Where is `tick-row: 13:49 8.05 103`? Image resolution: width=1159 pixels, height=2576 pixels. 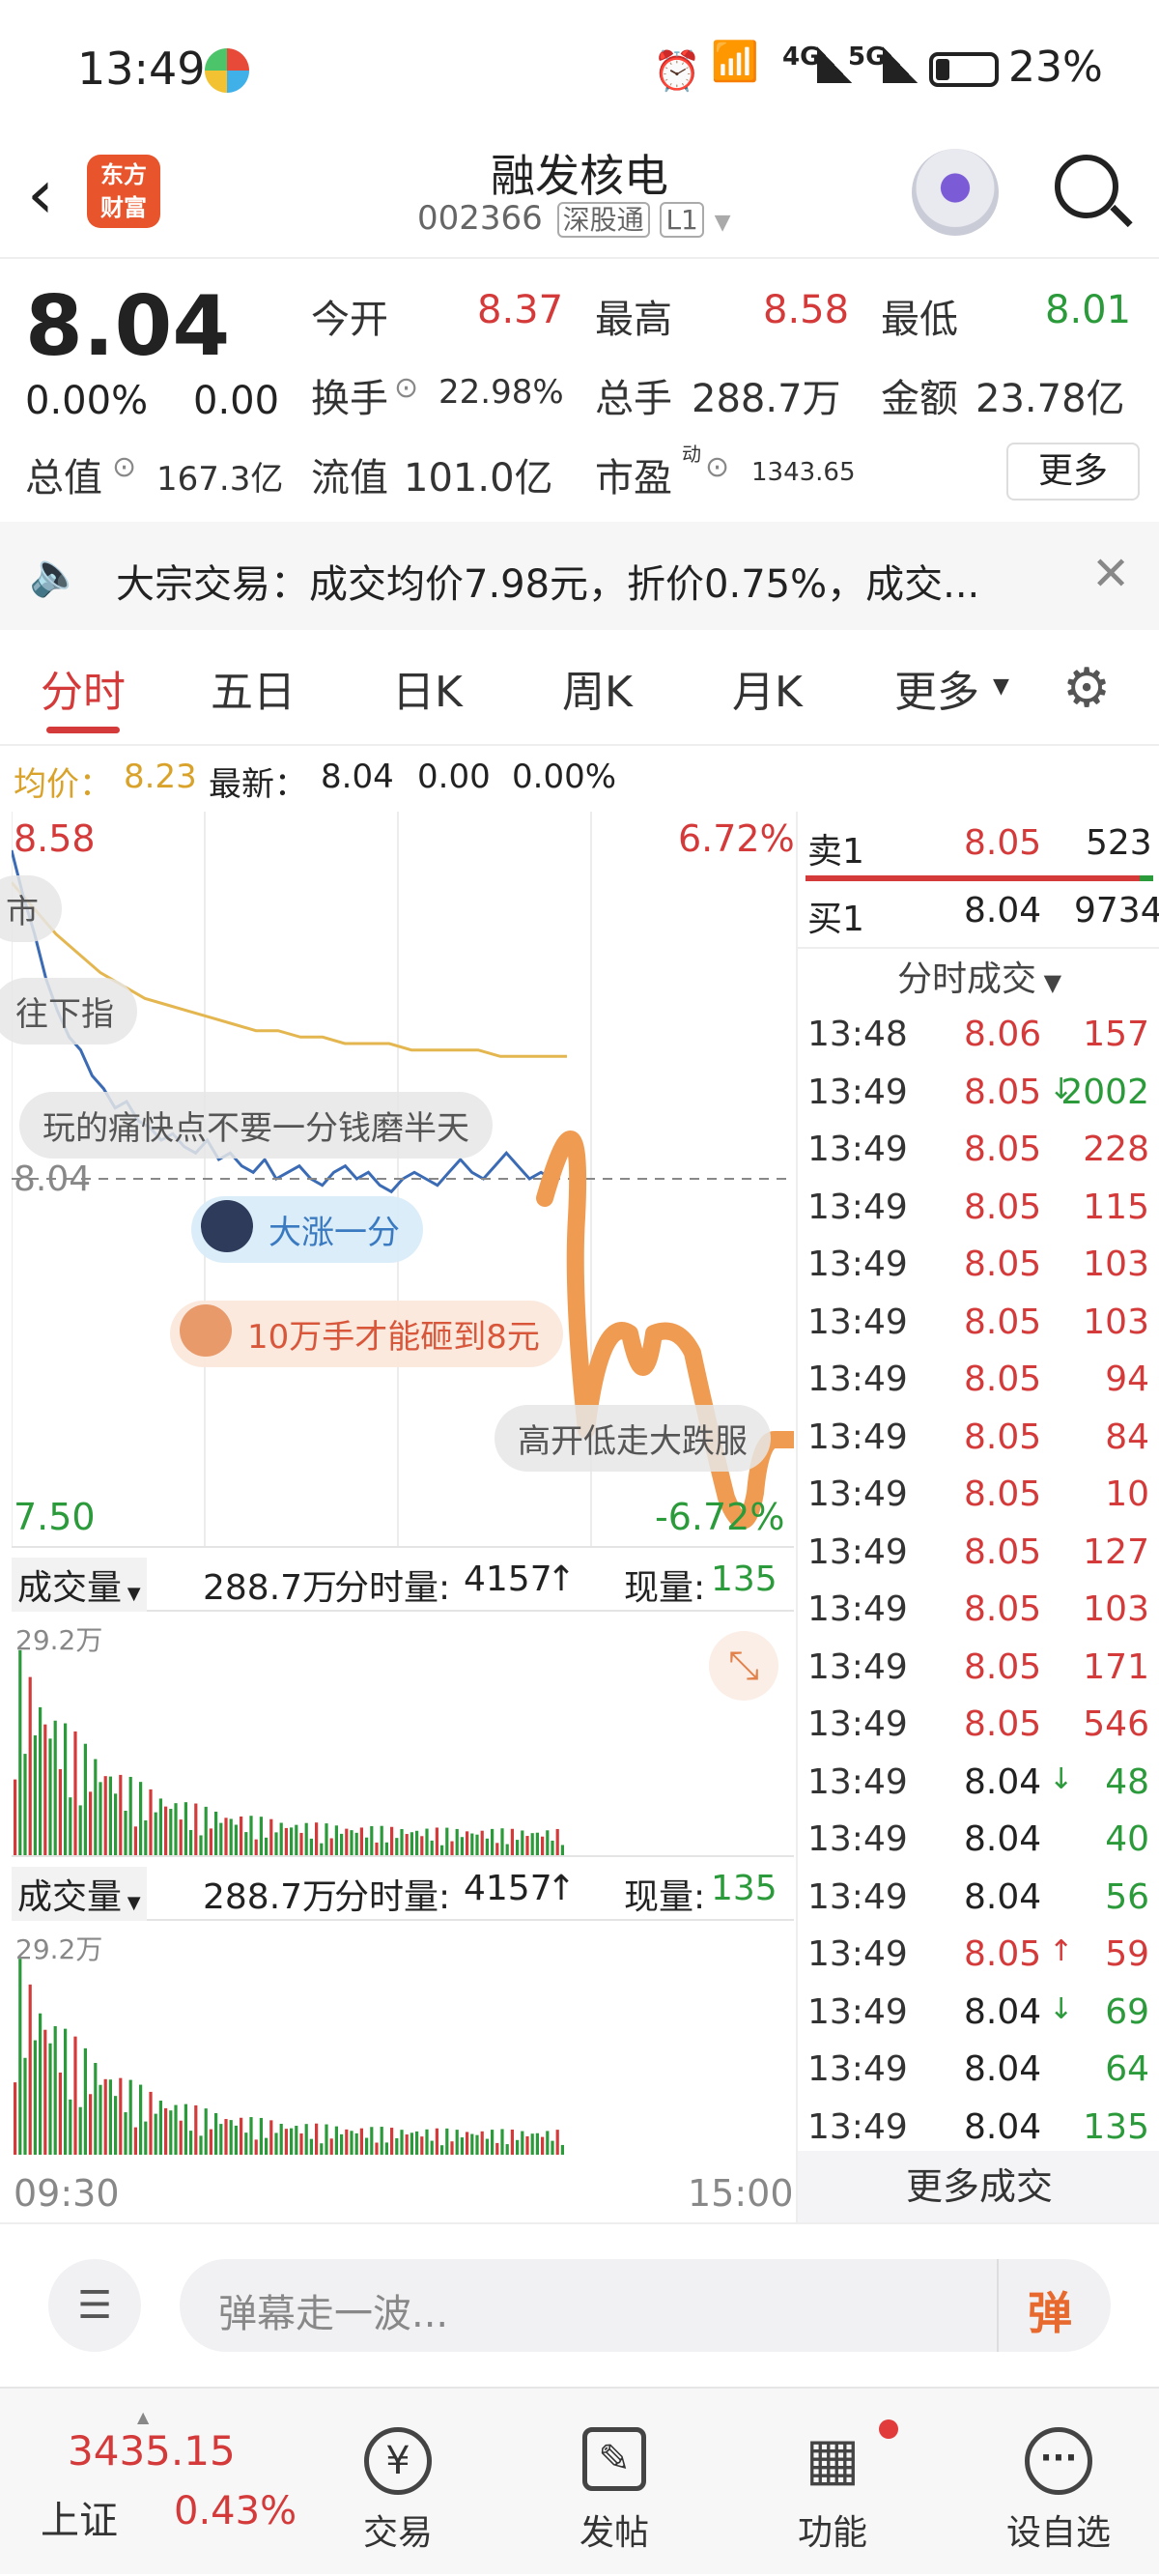 tick-row: 13:49 8.05 103 is located at coordinates (981, 1331).